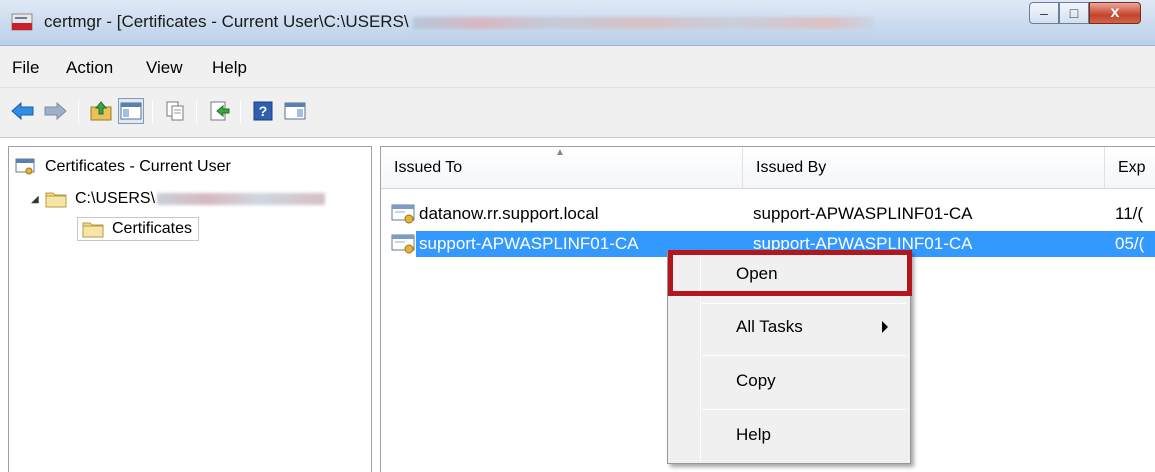 The width and height of the screenshot is (1155, 472). Describe the element at coordinates (642, 22) in the screenshot. I see `redacted-path` at that location.